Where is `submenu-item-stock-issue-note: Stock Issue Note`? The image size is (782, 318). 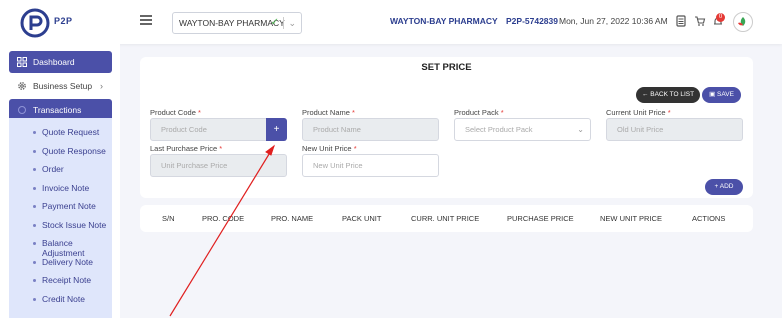
submenu-item-stock-issue-note: Stock Issue Note is located at coordinates (57, 225).